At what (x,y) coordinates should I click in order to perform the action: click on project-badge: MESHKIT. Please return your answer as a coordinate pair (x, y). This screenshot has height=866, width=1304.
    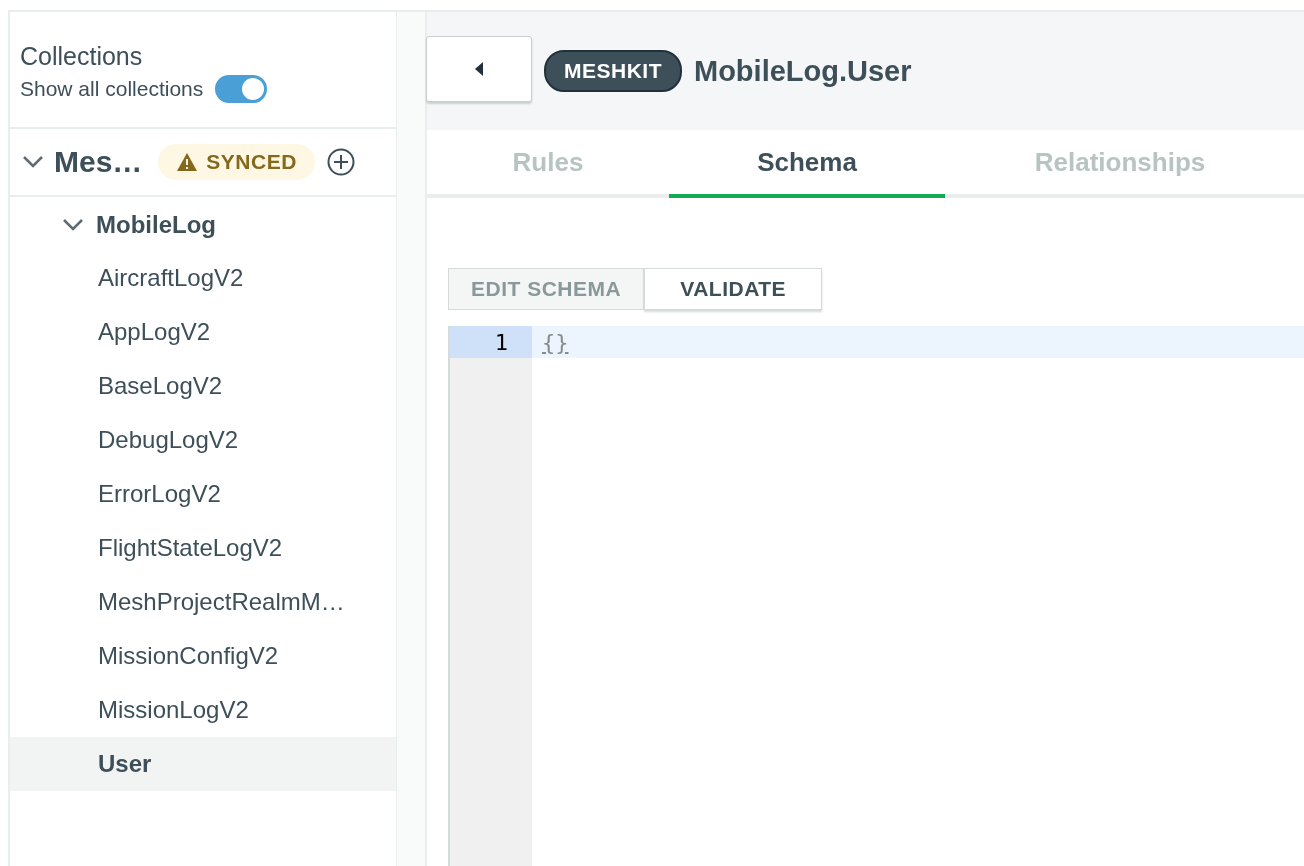
    Looking at the image, I should click on (613, 71).